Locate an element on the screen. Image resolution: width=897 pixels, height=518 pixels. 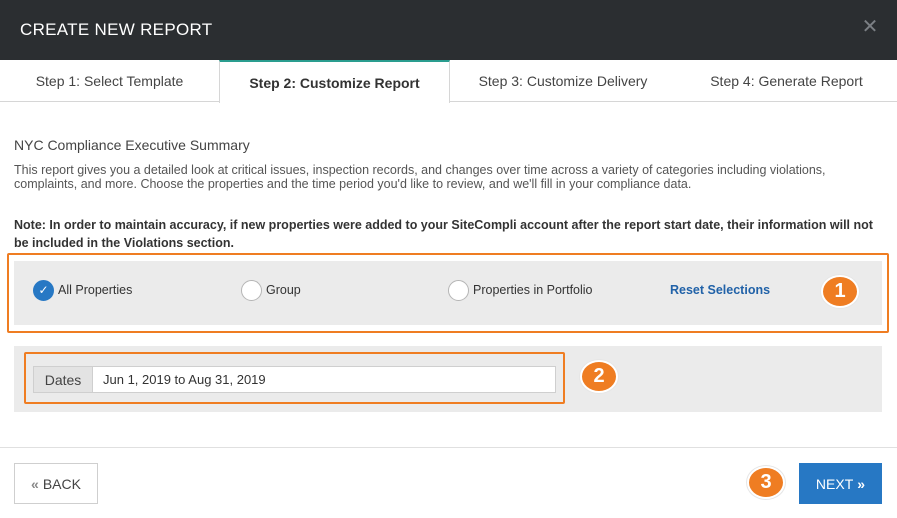
step-badge-3: 3 is located at coordinates (766, 482).